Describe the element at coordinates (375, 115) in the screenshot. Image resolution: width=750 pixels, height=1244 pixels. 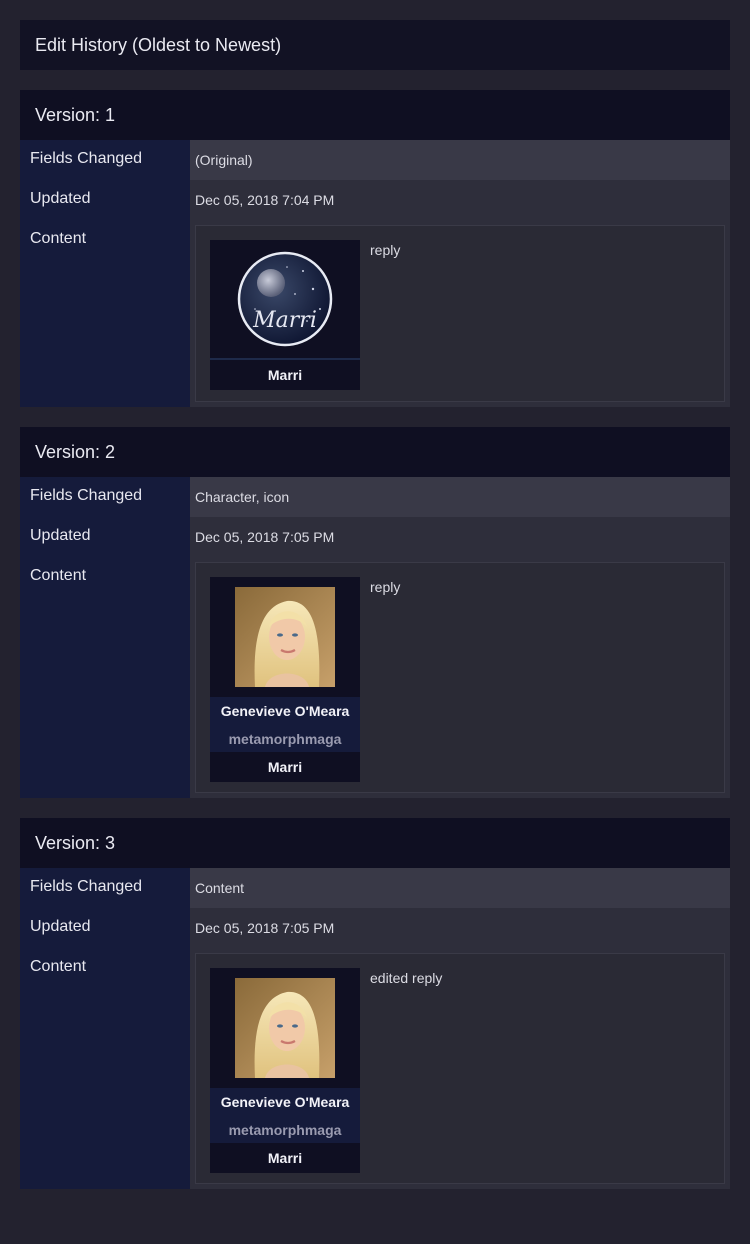
I see `version-title: Version: 1` at that location.